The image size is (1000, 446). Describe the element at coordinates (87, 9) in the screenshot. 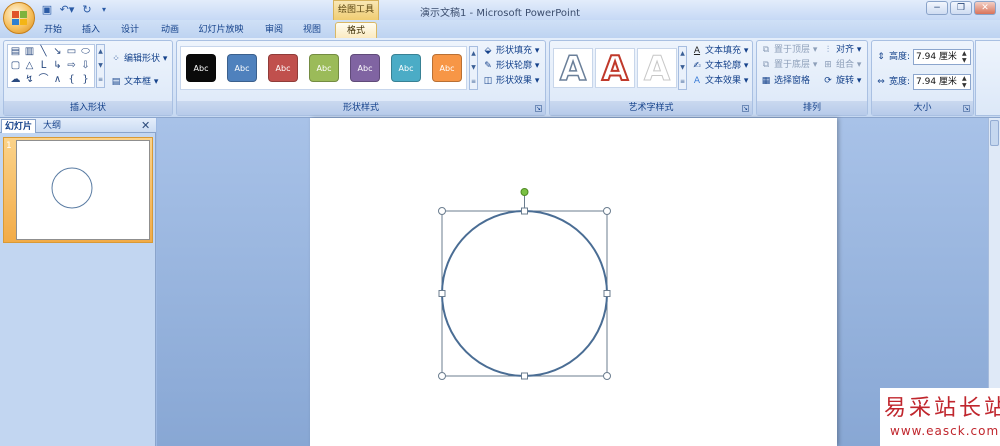

I see `redo-icon: ↻` at that location.